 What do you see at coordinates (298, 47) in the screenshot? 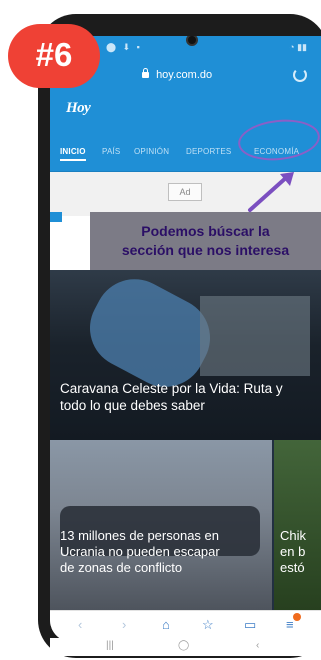
I see `status-icons-right: ◔ ▮▮` at bounding box center [298, 47].